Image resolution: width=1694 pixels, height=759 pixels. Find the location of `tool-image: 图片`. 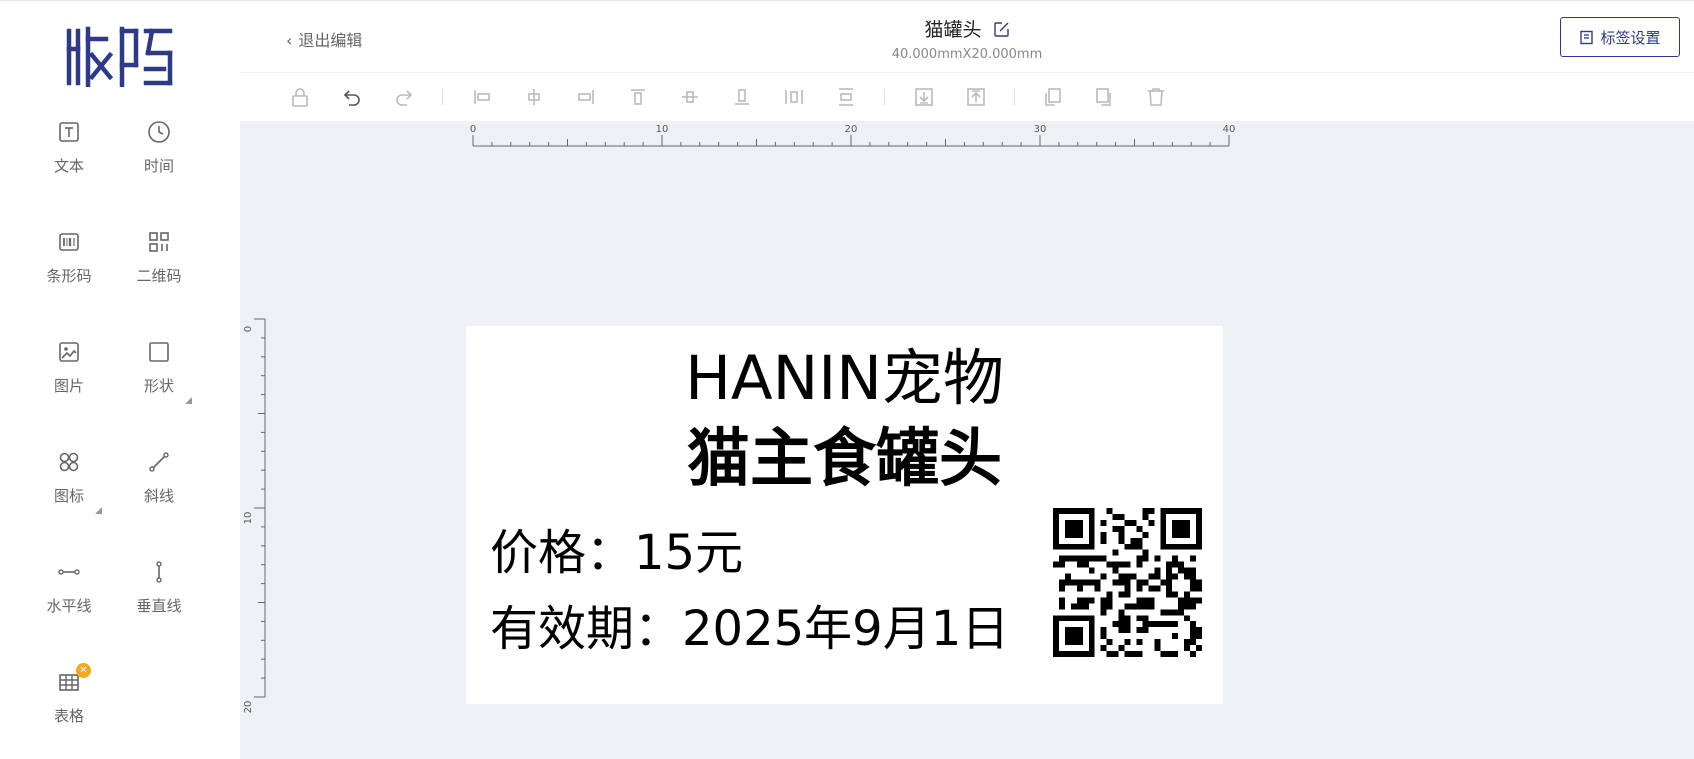

tool-image: 图片 is located at coordinates (69, 379).